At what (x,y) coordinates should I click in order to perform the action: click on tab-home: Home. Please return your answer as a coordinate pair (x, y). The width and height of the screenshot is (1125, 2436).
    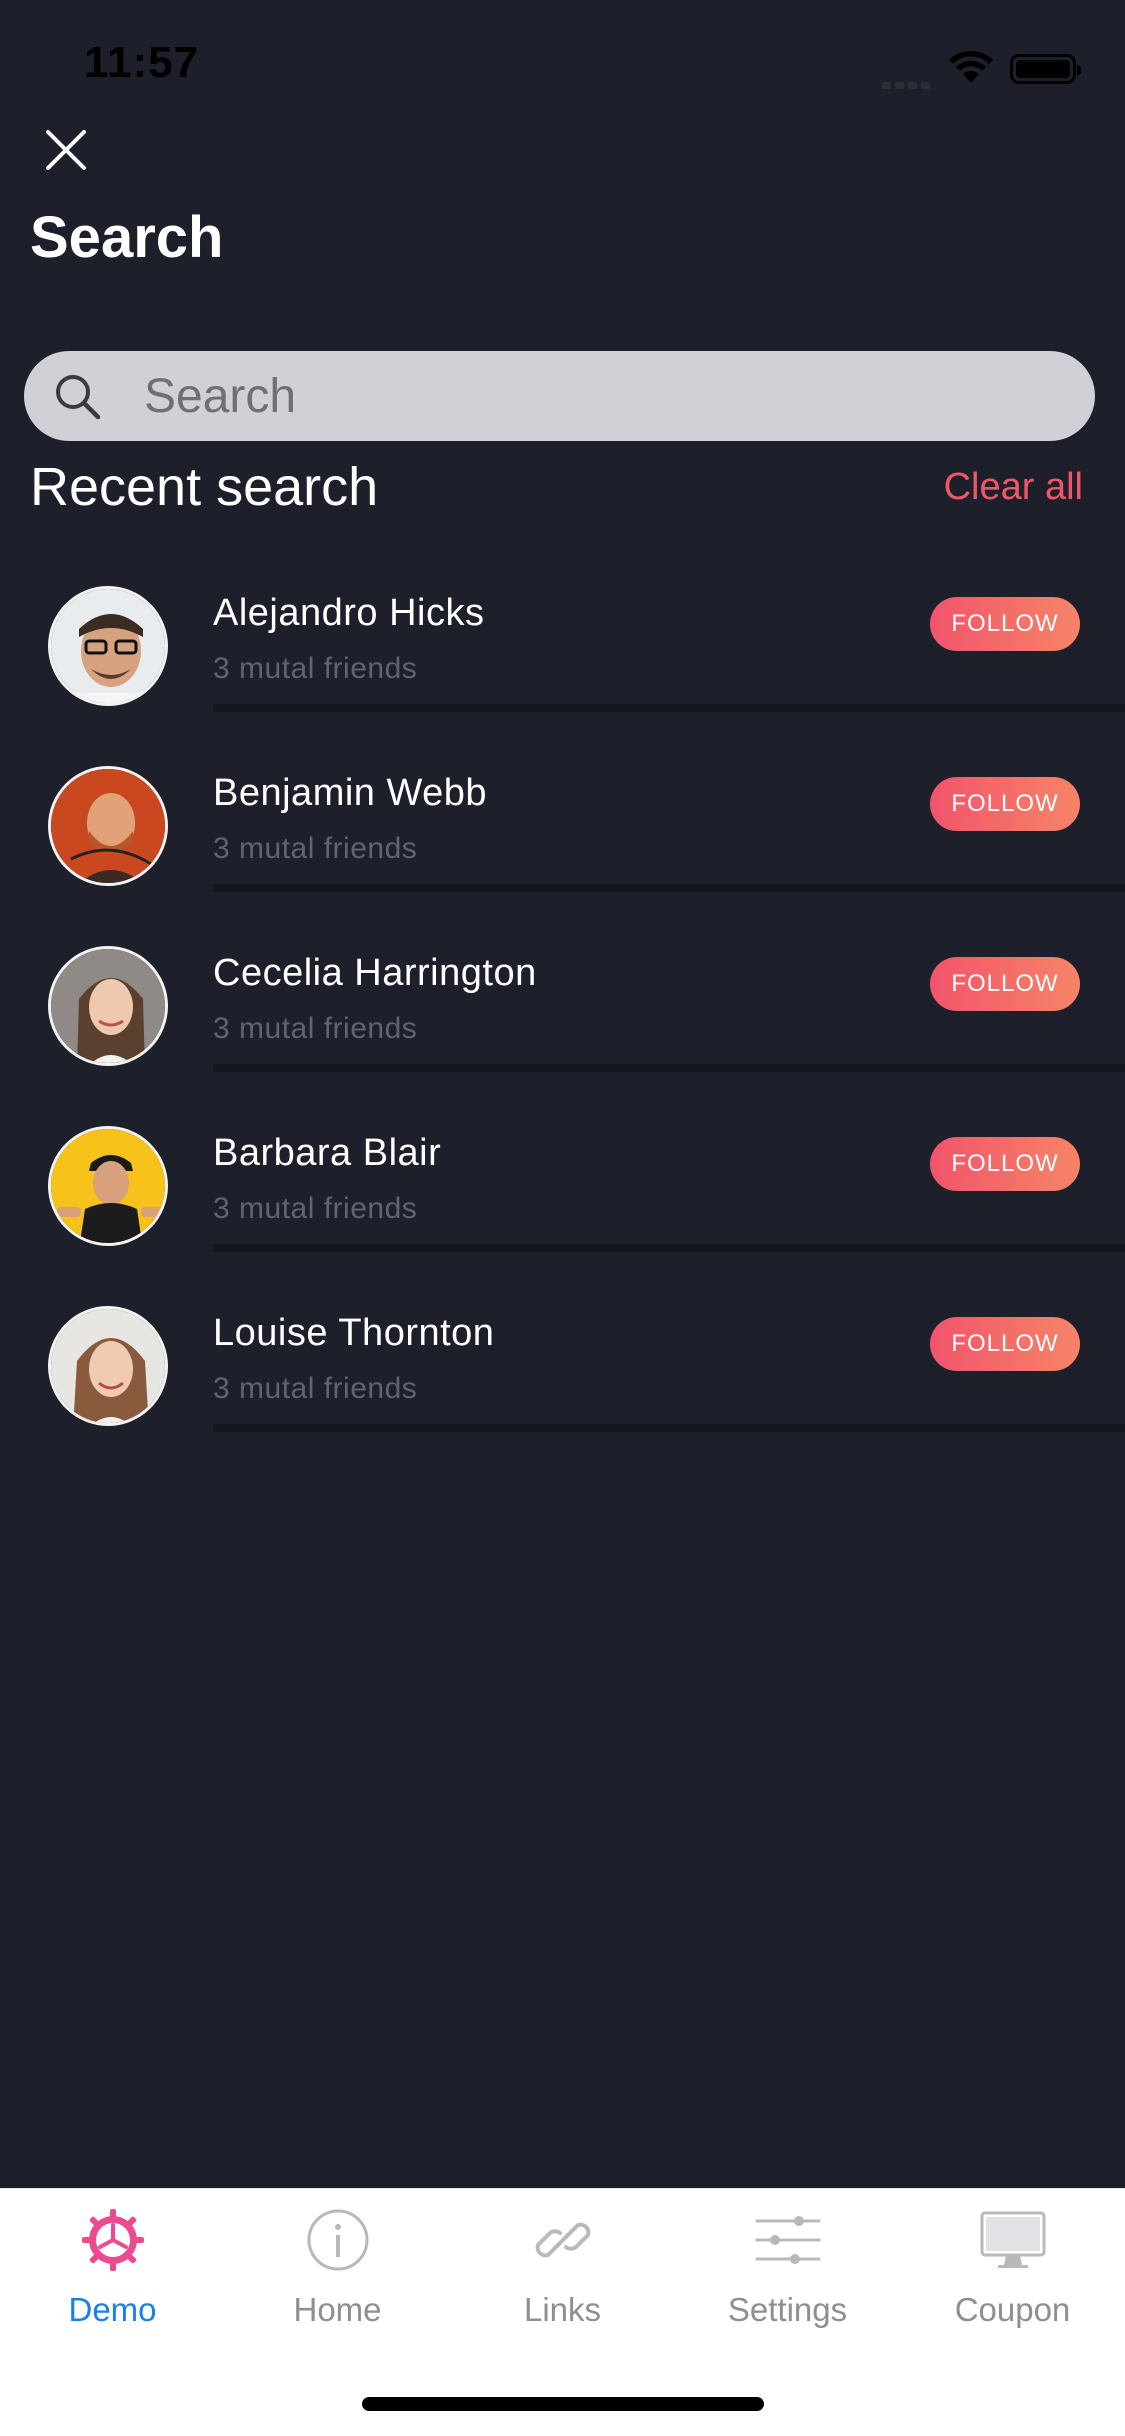
    Looking at the image, I should click on (337, 2269).